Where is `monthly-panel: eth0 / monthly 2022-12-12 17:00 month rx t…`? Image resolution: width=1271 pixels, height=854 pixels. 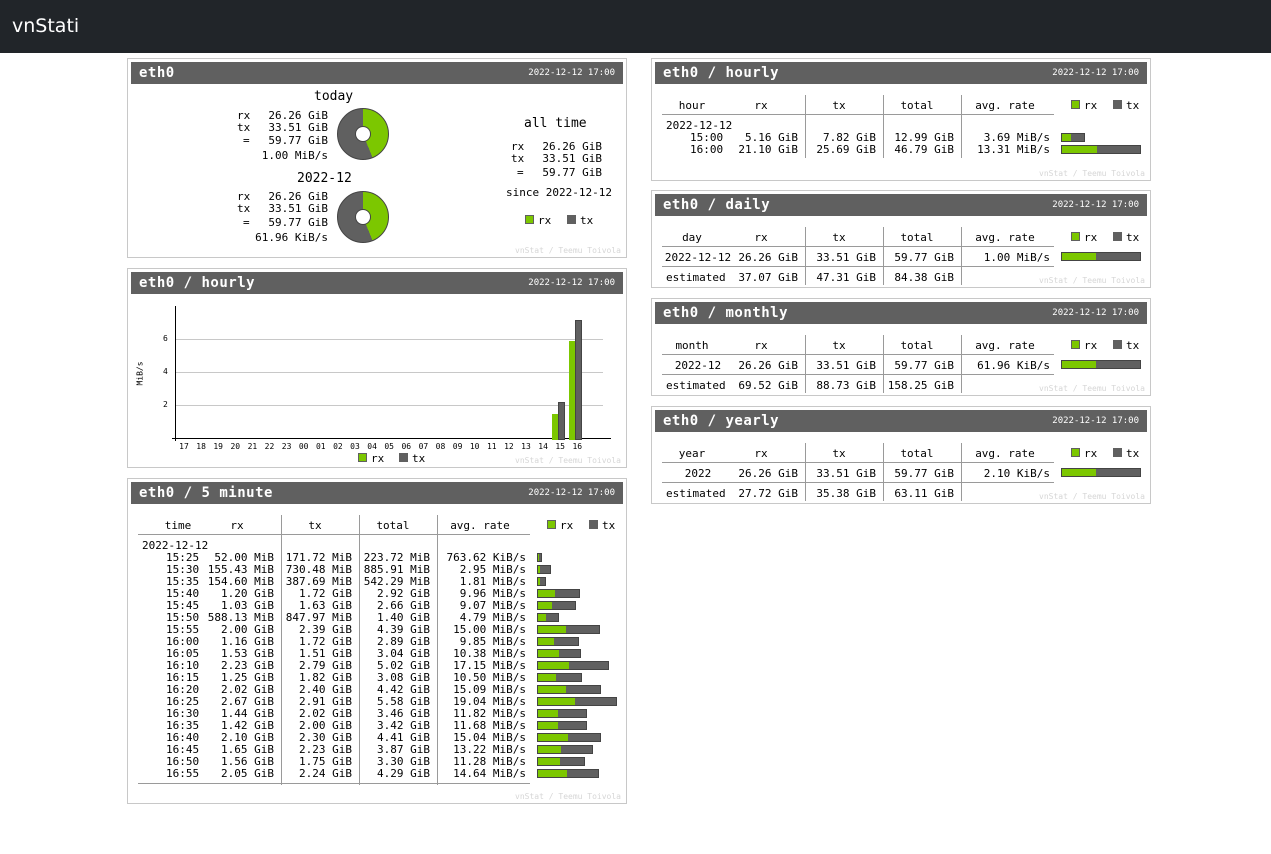 monthly-panel: eth0 / monthly 2022-12-12 17:00 month rx t… is located at coordinates (901, 347).